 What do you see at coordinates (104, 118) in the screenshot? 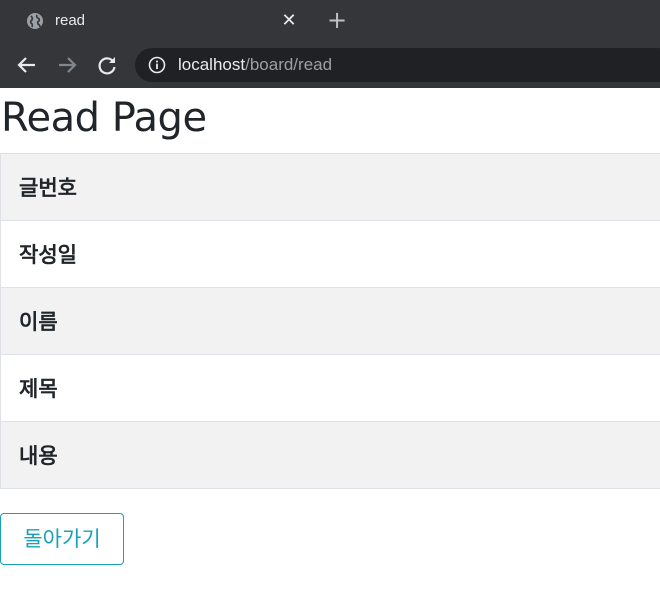
I see `page-title: Read Page` at bounding box center [104, 118].